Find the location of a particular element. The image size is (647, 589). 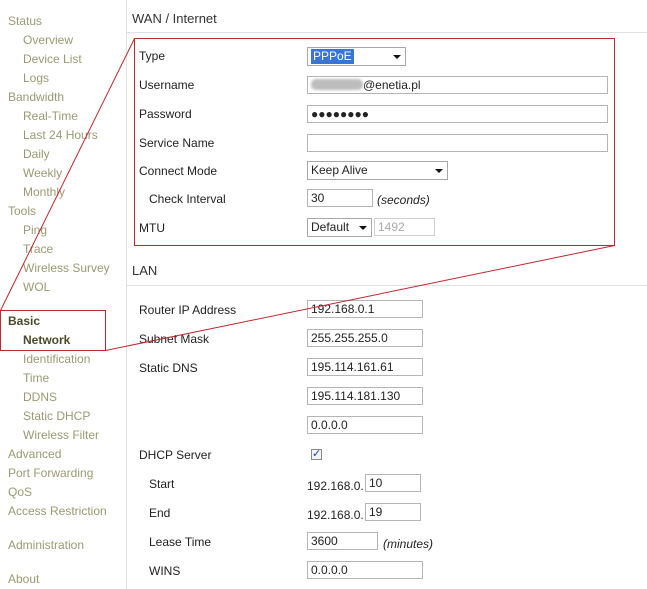

dhcp-end-input: 19 is located at coordinates (393, 512).